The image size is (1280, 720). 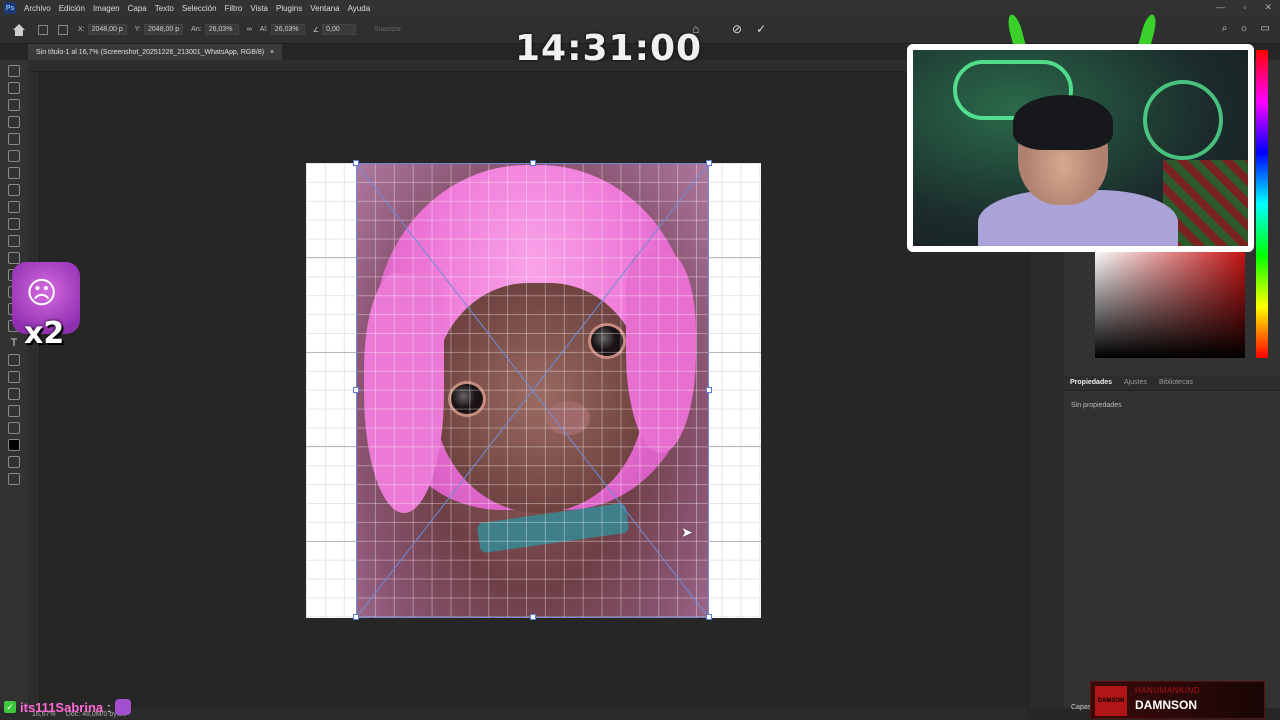 I want to click on stamp-tool-icon, so click(x=14, y=224).